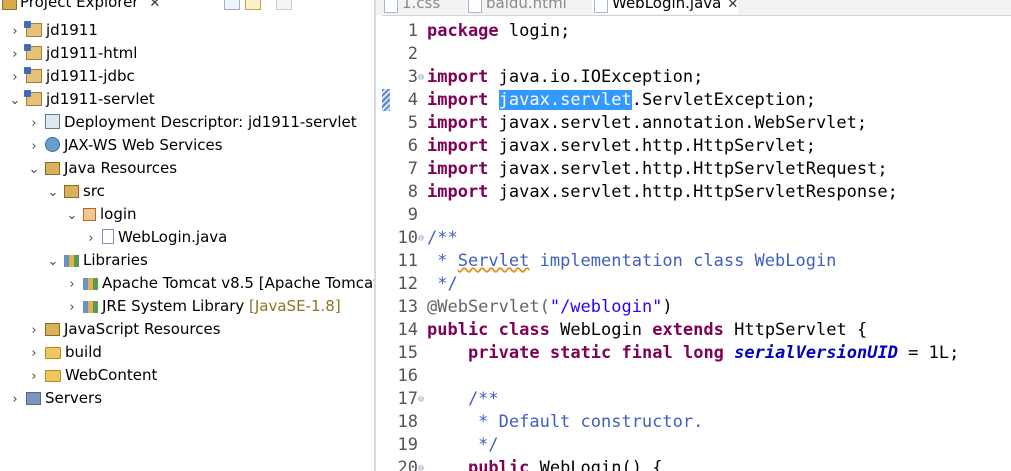 This screenshot has height=471, width=1011. What do you see at coordinates (121, 168) in the screenshot?
I see `tree-item-label: Java Resources` at bounding box center [121, 168].